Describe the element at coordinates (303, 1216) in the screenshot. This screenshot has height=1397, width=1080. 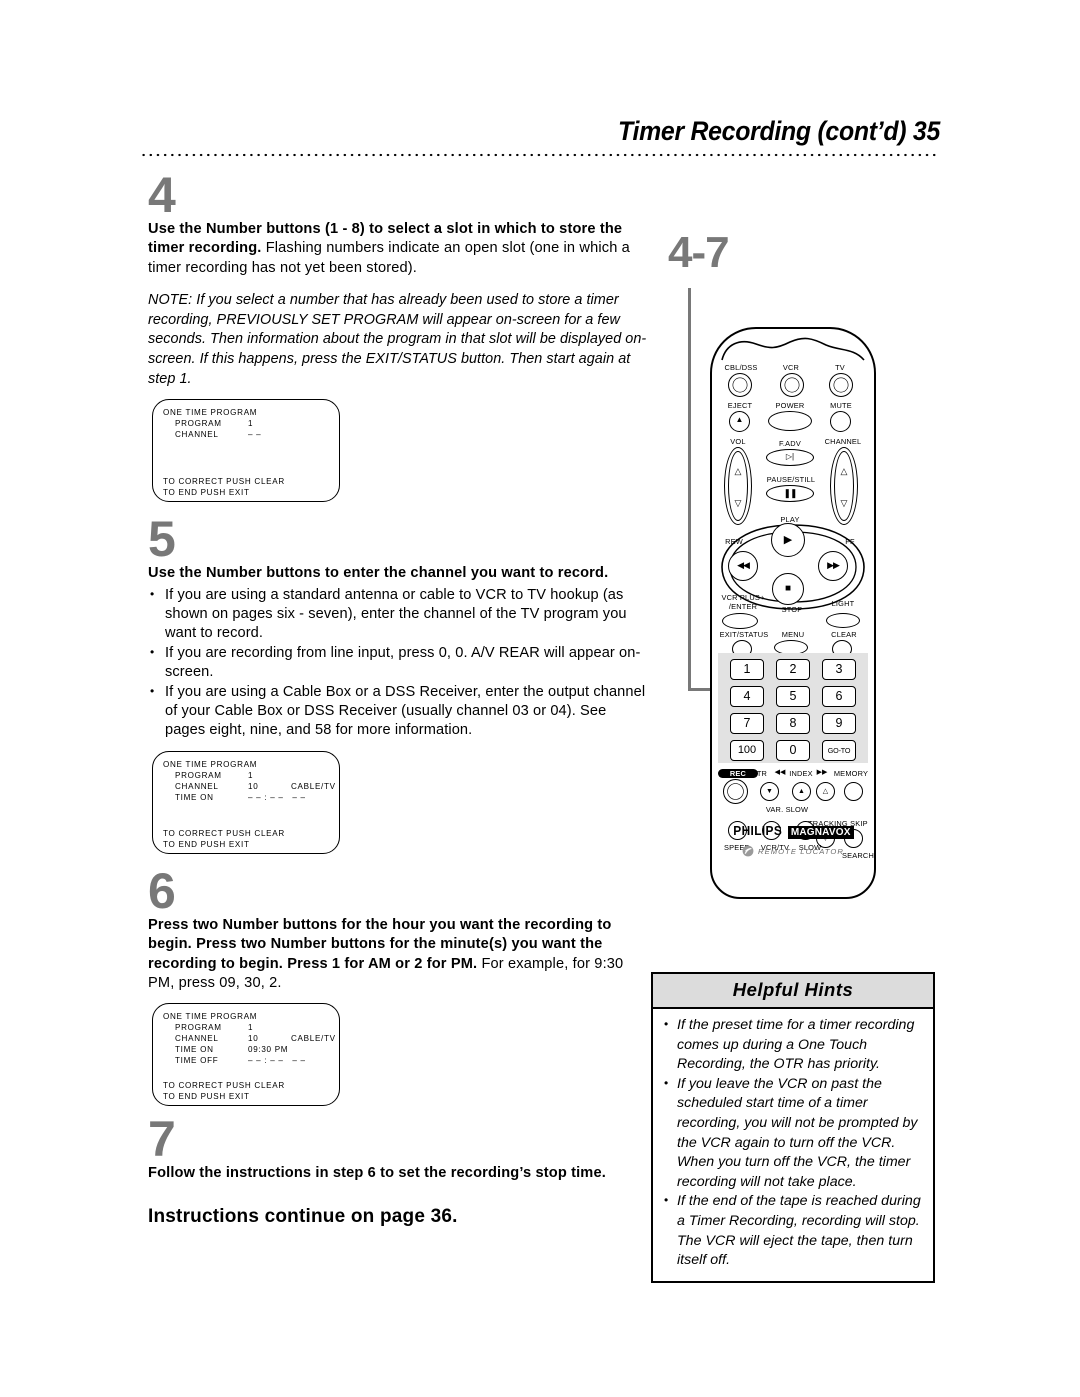
I see `continue-note: Instructions continue on page 36.` at that location.